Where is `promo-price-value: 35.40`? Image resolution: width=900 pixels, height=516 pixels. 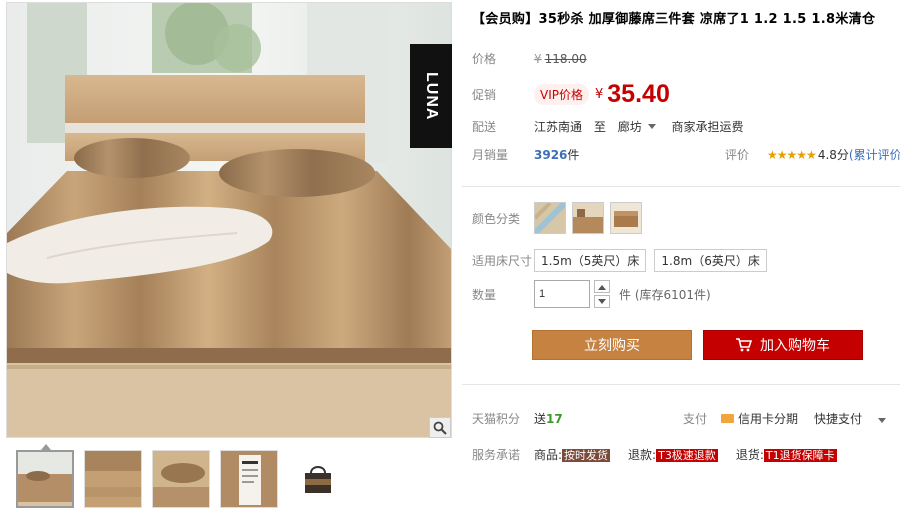
promo-price-value: 35.40 is located at coordinates (638, 94).